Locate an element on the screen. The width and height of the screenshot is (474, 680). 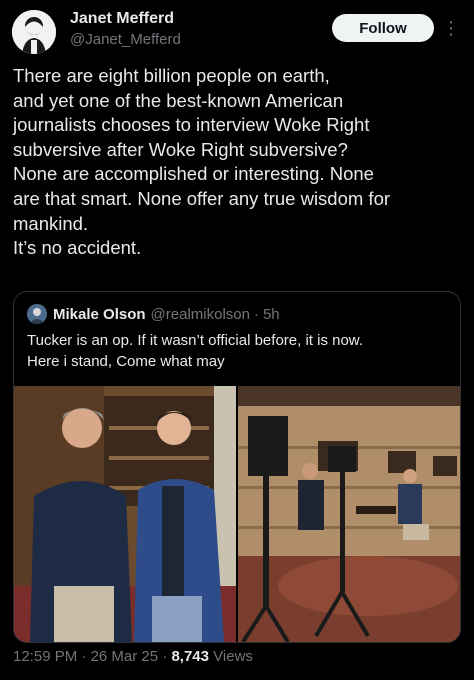
post-date: 26 Mar 25 is located at coordinates (124, 656).